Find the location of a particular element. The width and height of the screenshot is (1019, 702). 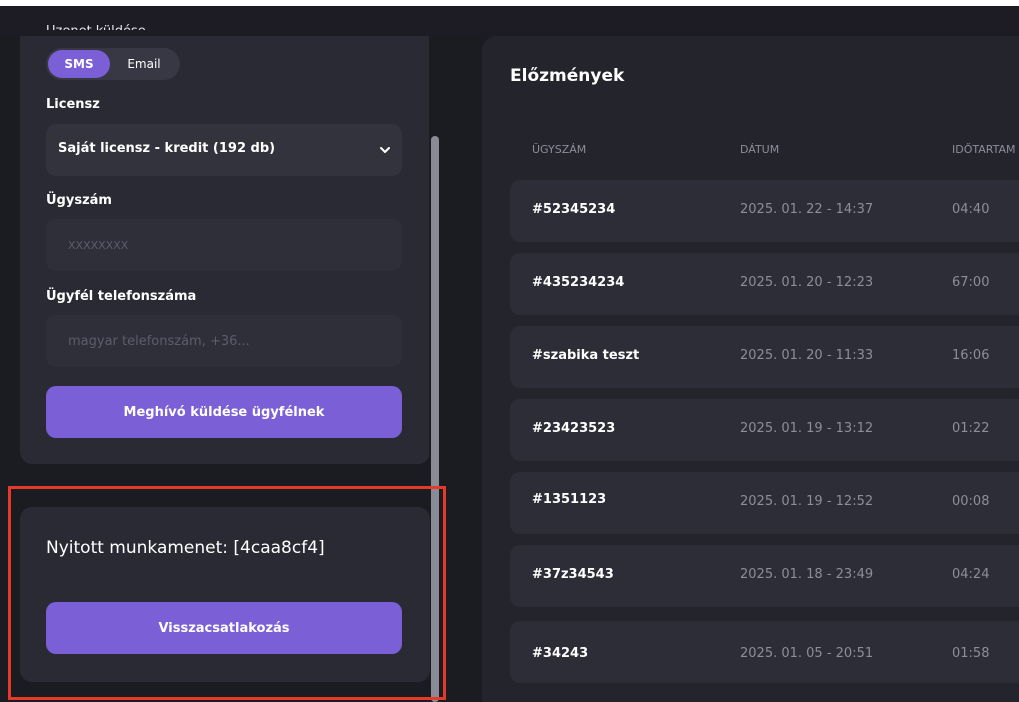

row-duration: 01:58 is located at coordinates (971, 653).